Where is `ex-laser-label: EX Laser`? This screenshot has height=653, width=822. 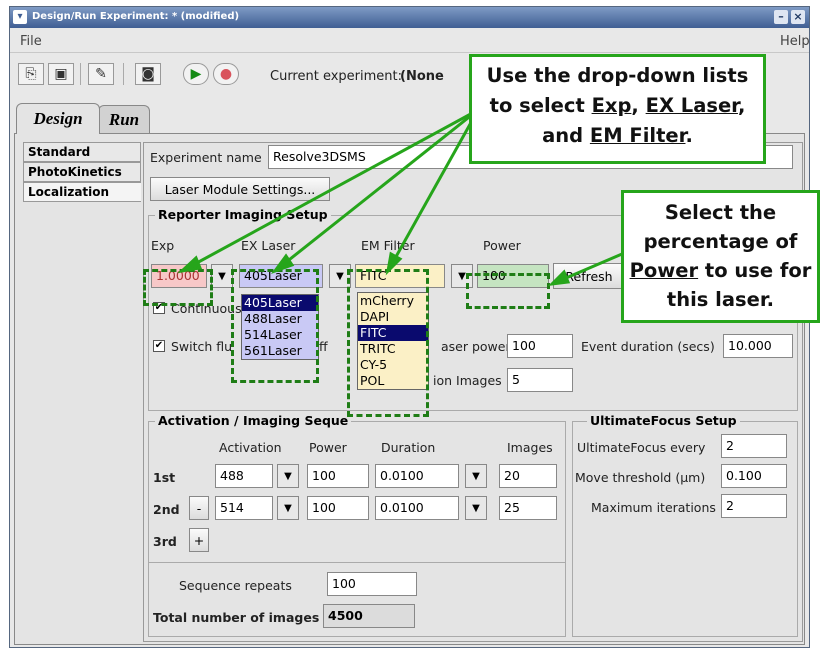 ex-laser-label: EX Laser is located at coordinates (268, 245).